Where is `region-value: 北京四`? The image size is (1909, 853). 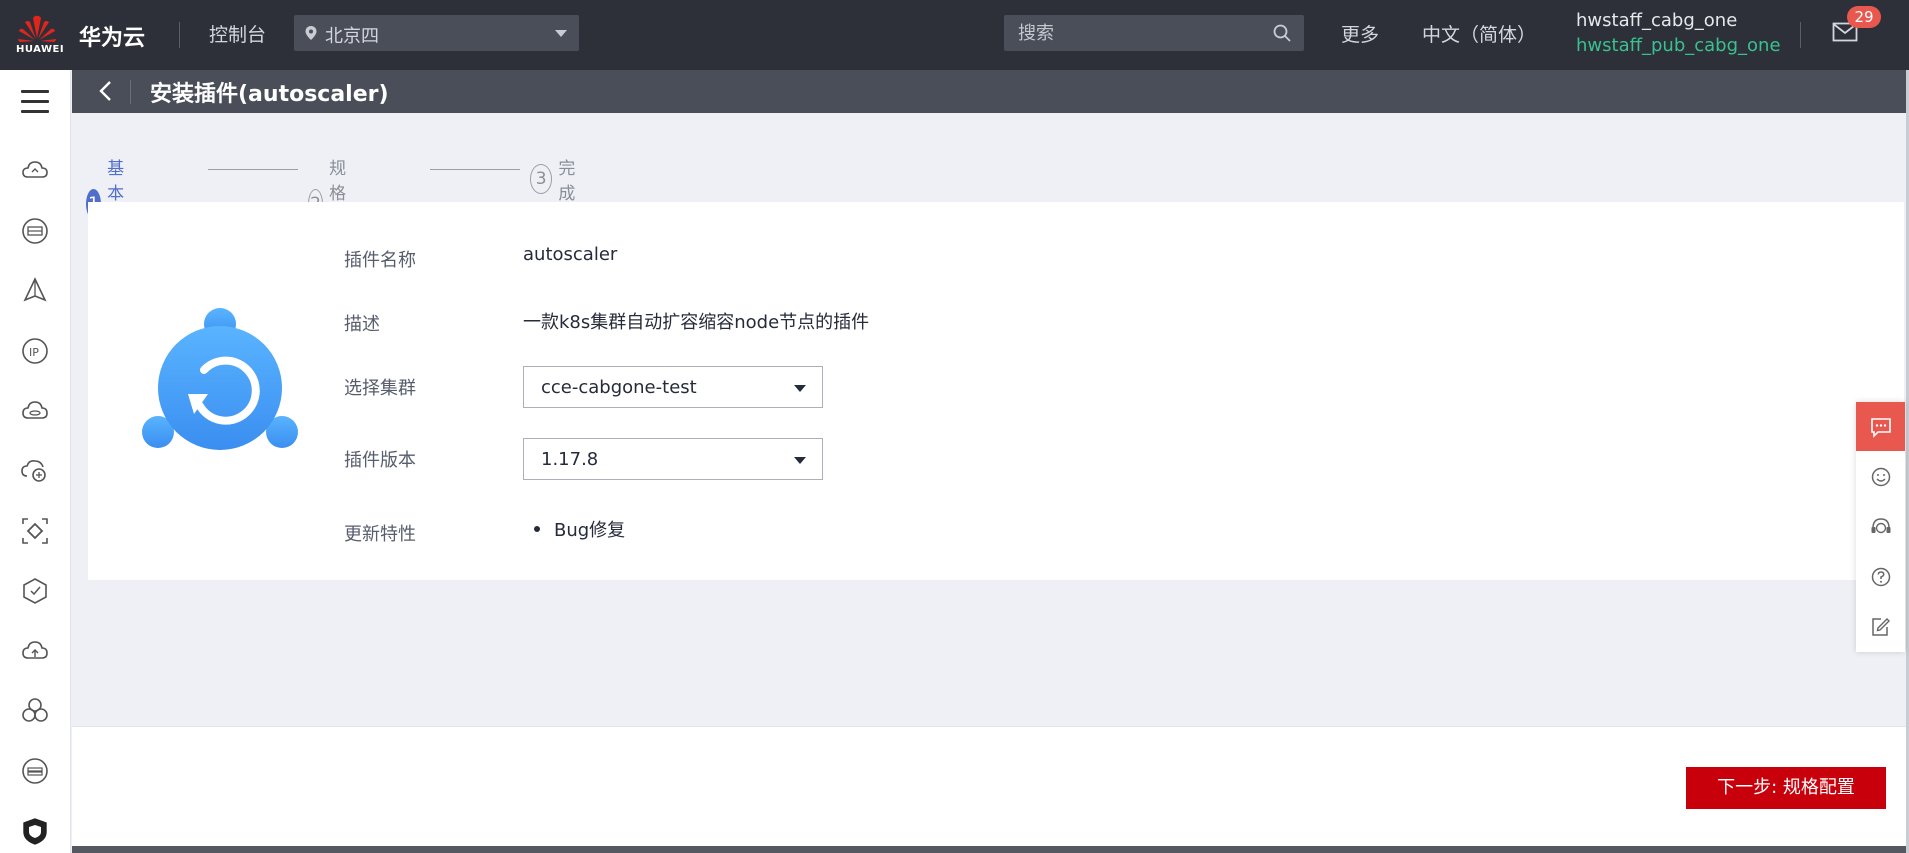
region-value: 北京四 is located at coordinates (352, 36).